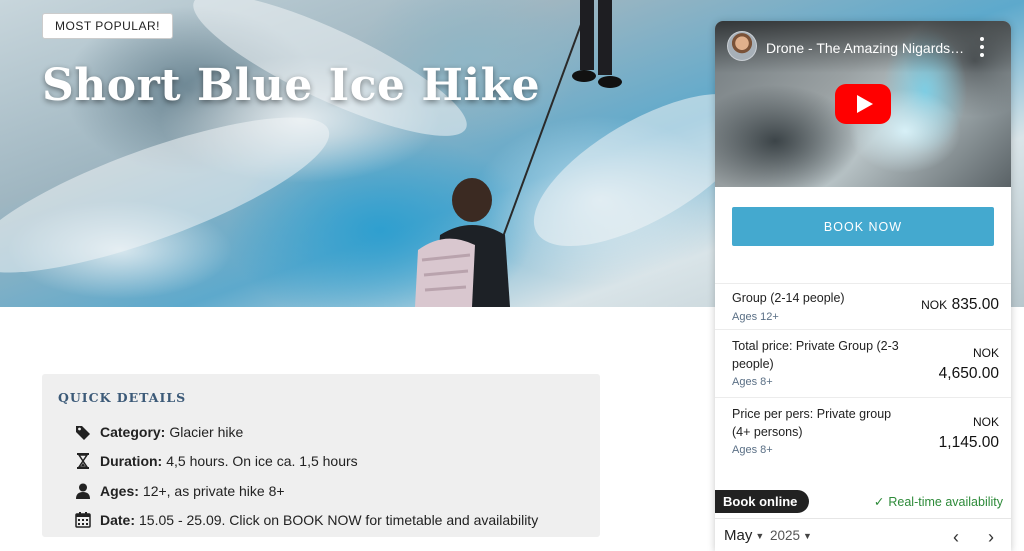  I want to click on more-options-icon, so click(982, 47).